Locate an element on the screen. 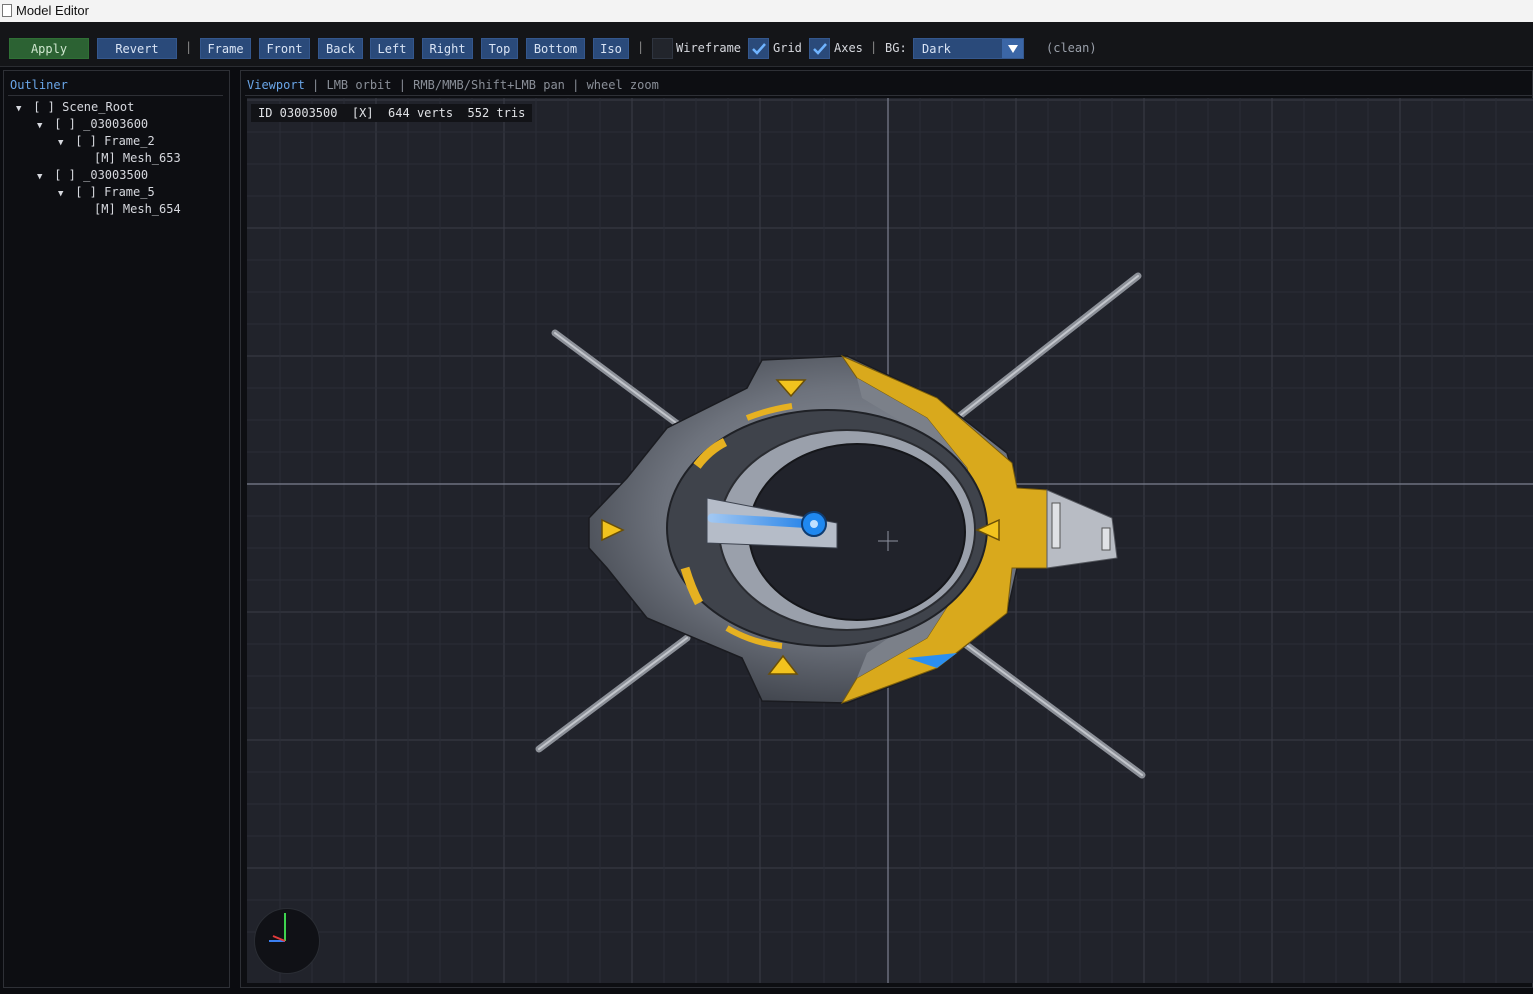  wireframe-checkbox is located at coordinates (662, 48).